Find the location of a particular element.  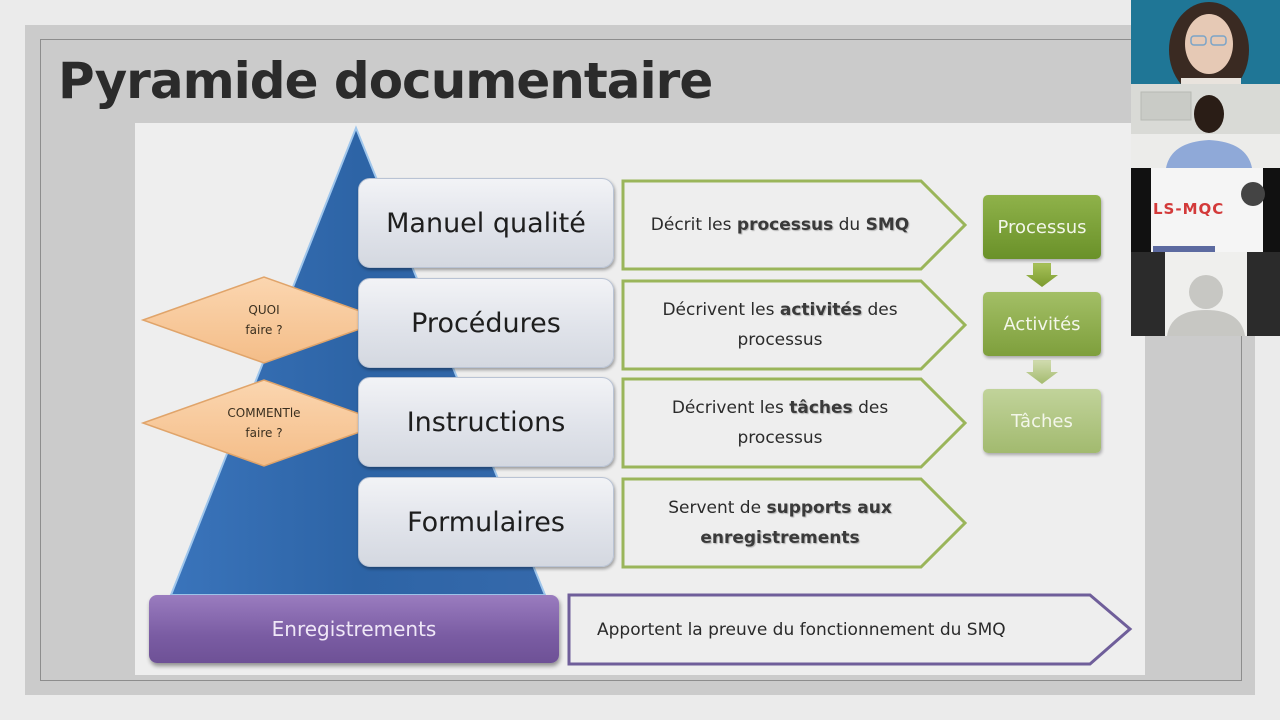

flow-label: Processus is located at coordinates (1042, 227).